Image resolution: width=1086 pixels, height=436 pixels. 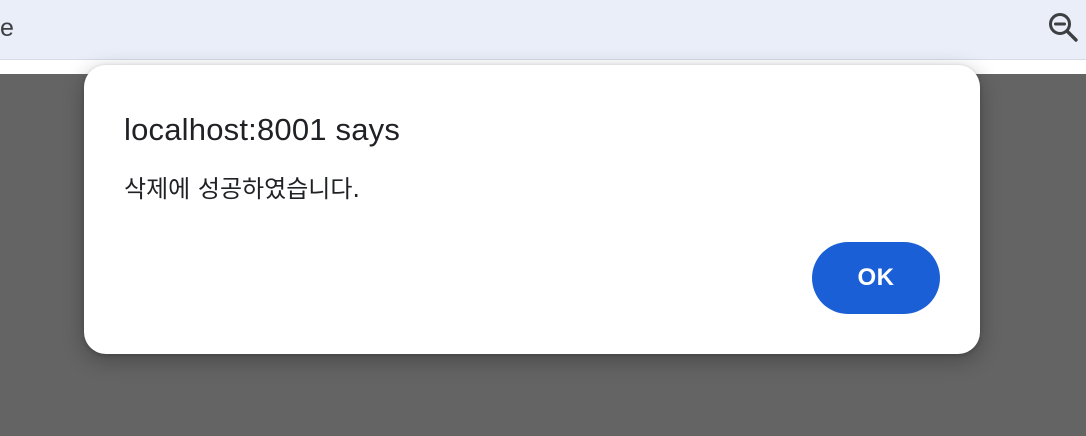 I want to click on browser-toolbar: e, so click(x=543, y=30).